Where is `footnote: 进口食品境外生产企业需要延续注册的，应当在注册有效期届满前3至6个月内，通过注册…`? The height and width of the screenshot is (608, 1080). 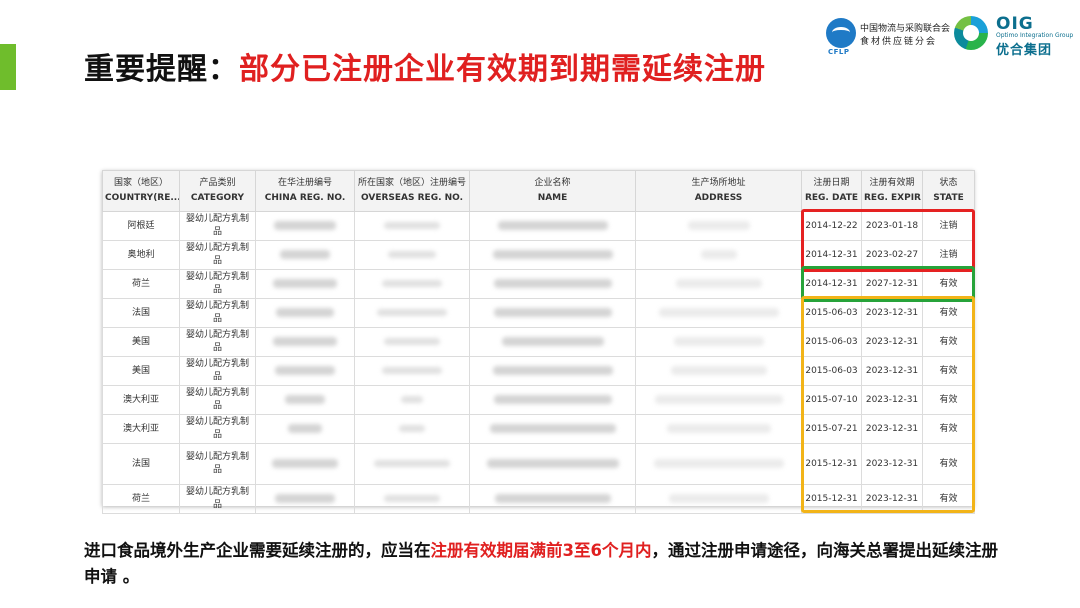 footnote: 进口食品境外生产企业需要延续注册的，应当在注册有效期届满前3至6个月内，通过注册… is located at coordinates (549, 564).